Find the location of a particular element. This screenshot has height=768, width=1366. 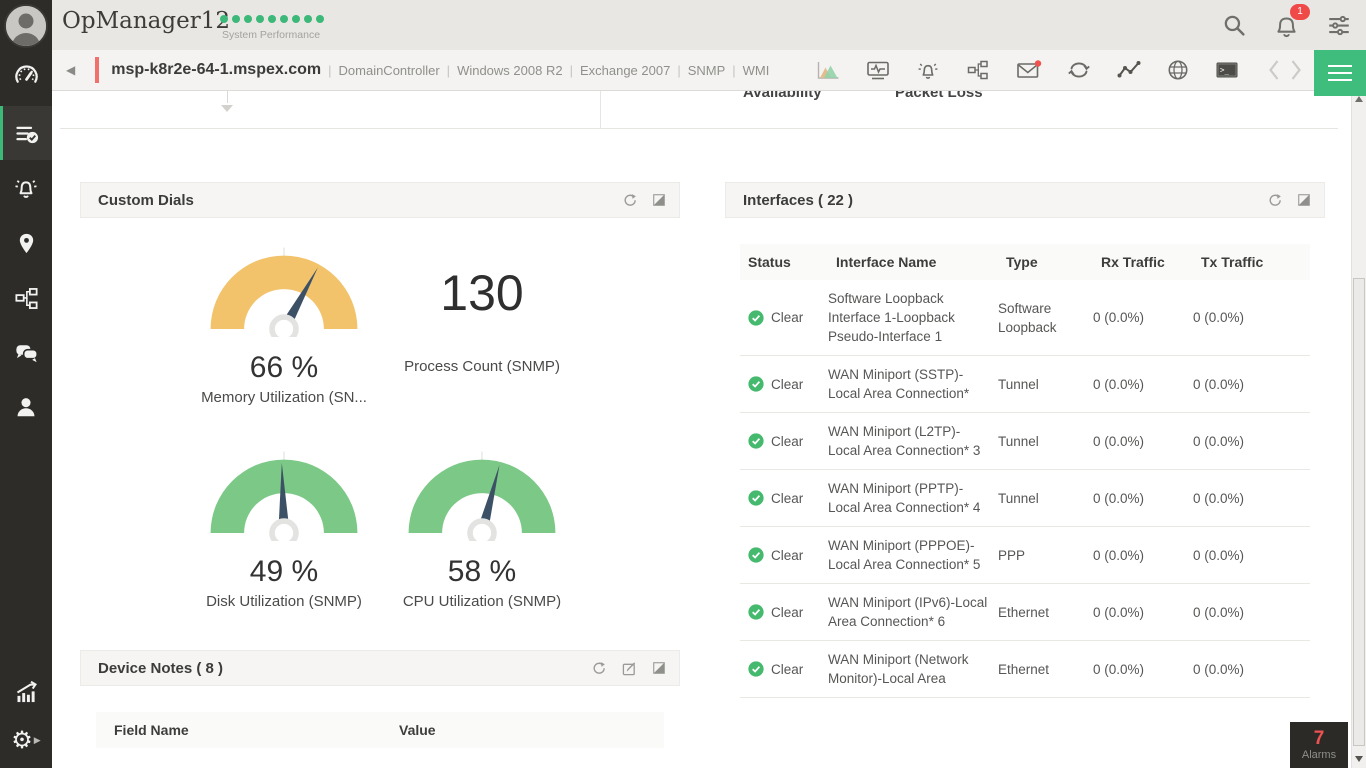

avatar is located at coordinates (26, 26).